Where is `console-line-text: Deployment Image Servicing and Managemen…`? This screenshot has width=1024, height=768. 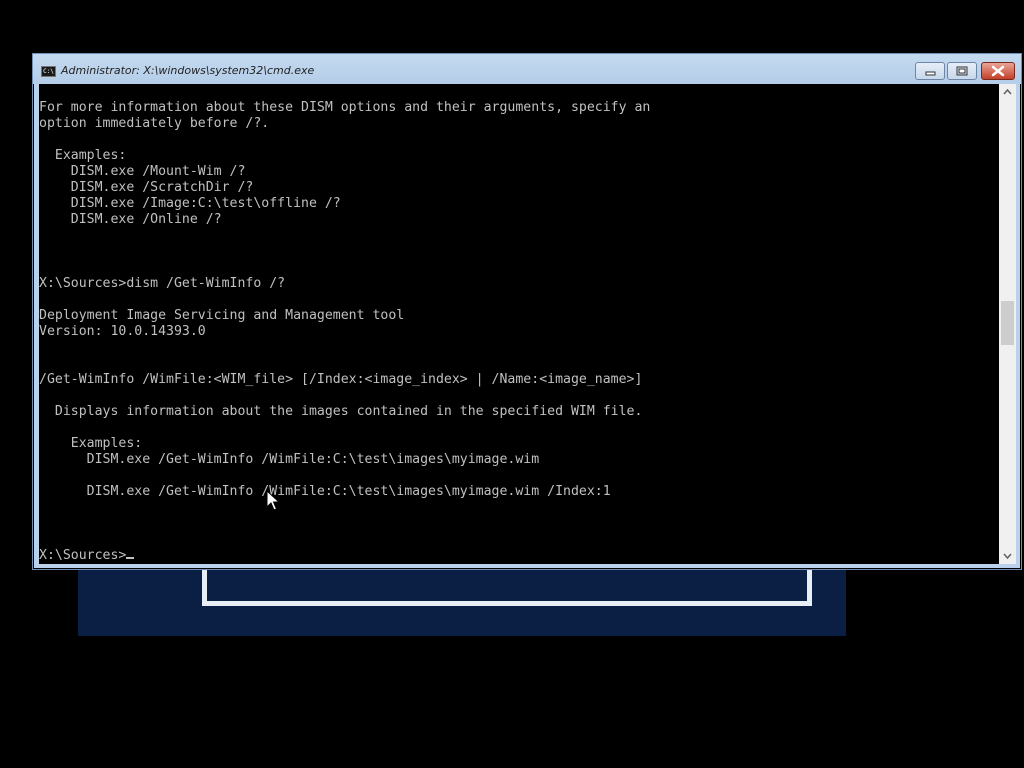 console-line-text: Deployment Image Servicing and Managemen… is located at coordinates (222, 315).